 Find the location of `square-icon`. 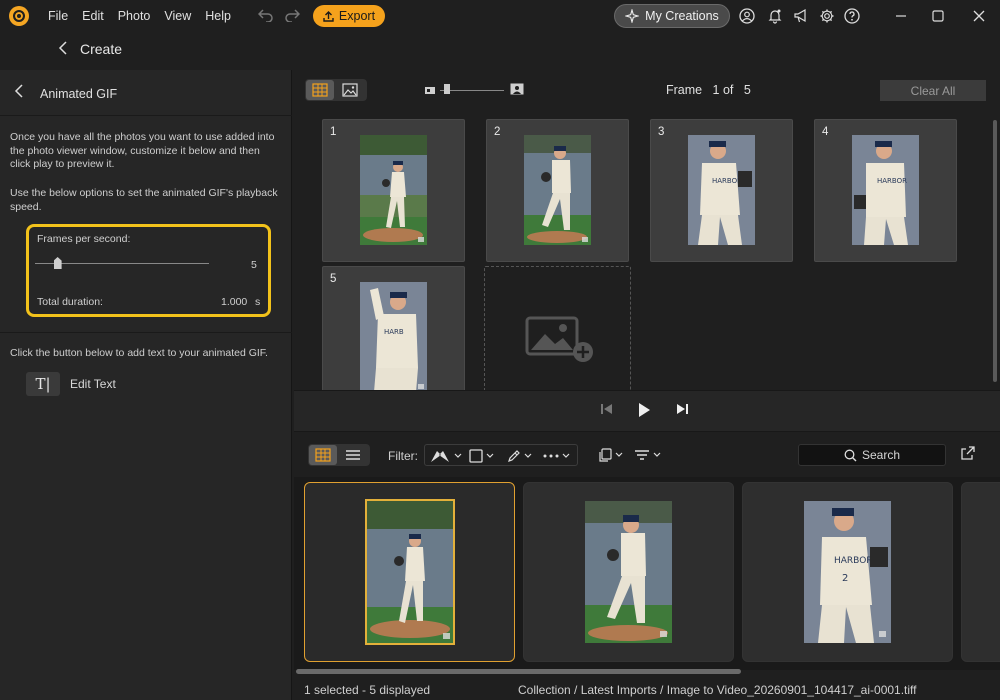

square-icon is located at coordinates (476, 456).